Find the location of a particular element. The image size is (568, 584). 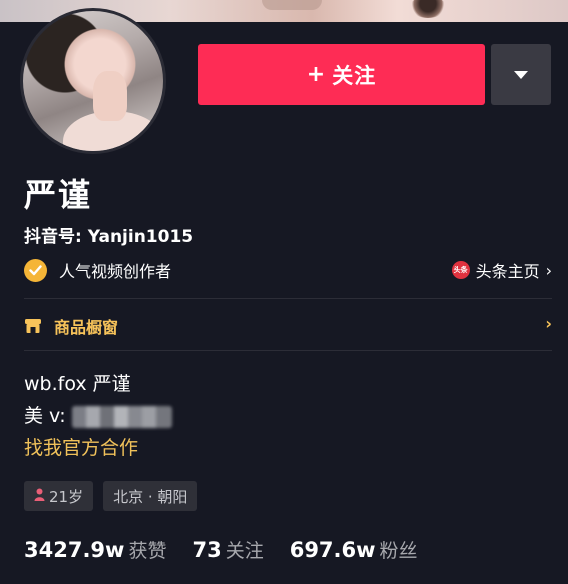

follow-button: + 关注 is located at coordinates (341, 74).